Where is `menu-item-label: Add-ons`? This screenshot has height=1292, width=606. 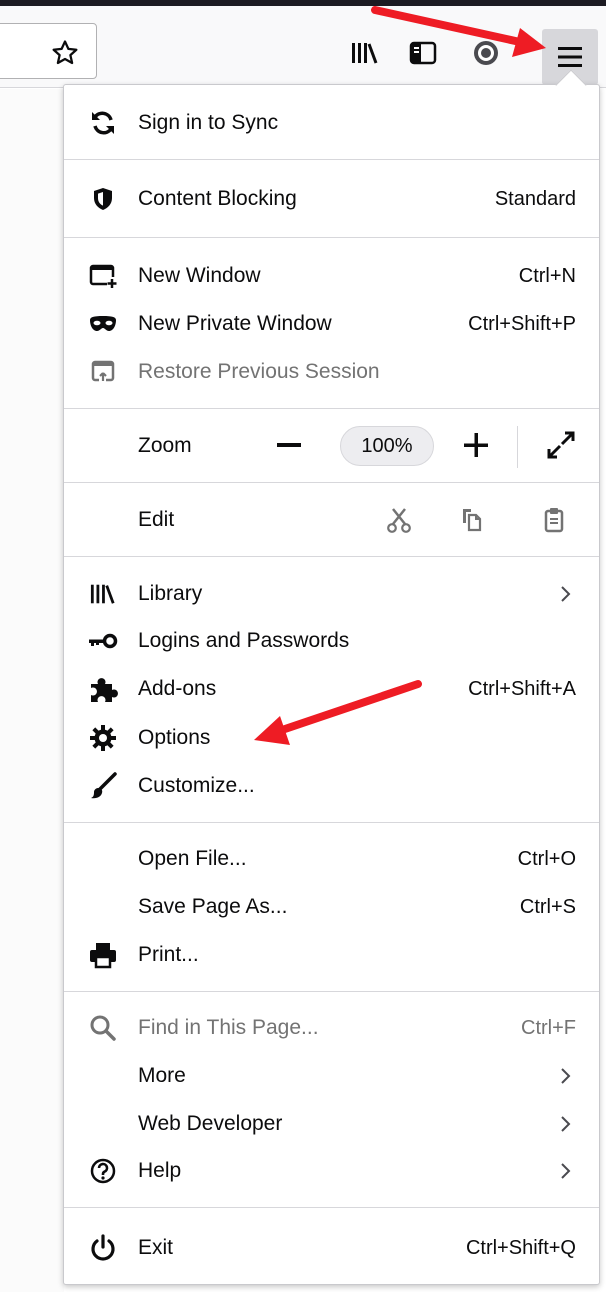
menu-item-label: Add-ons is located at coordinates (177, 688).